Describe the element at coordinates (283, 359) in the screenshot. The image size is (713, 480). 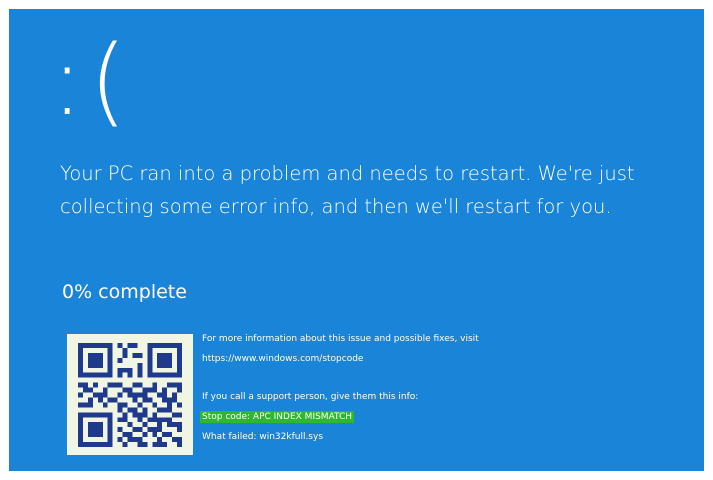
I see `stopcode-url: https://www.windows.com/stopcode` at that location.